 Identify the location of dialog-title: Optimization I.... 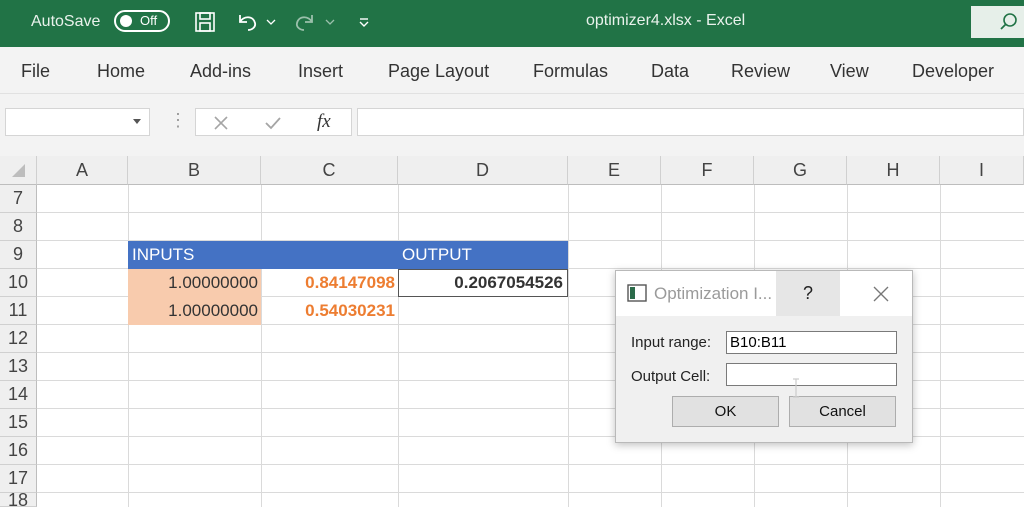
(713, 293).